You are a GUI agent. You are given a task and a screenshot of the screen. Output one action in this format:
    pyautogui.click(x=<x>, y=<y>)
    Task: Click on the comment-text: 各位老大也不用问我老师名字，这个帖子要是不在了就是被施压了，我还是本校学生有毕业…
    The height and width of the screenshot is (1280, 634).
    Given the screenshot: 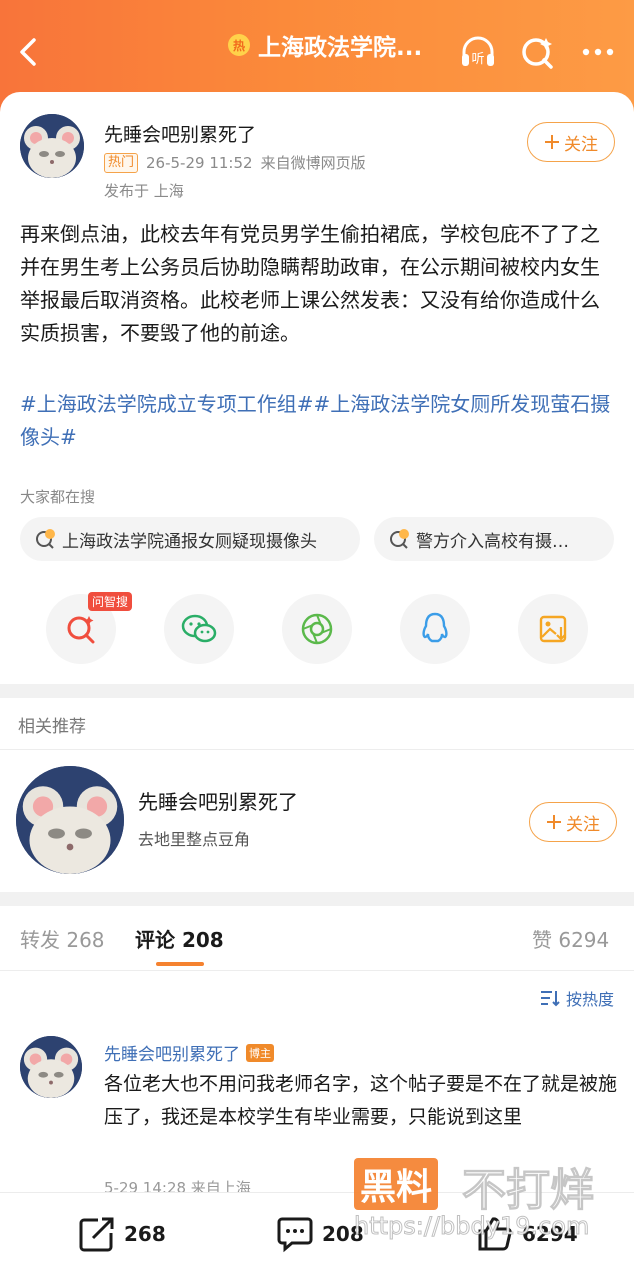 What is the action you would take?
    pyautogui.click(x=361, y=1100)
    